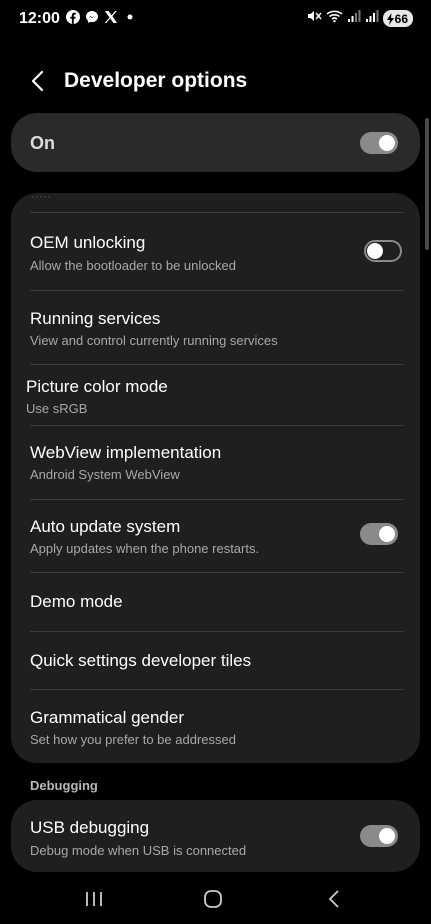 Image resolution: width=431 pixels, height=924 pixels. What do you see at coordinates (92, 17) in the screenshot?
I see `messenger-icon` at bounding box center [92, 17].